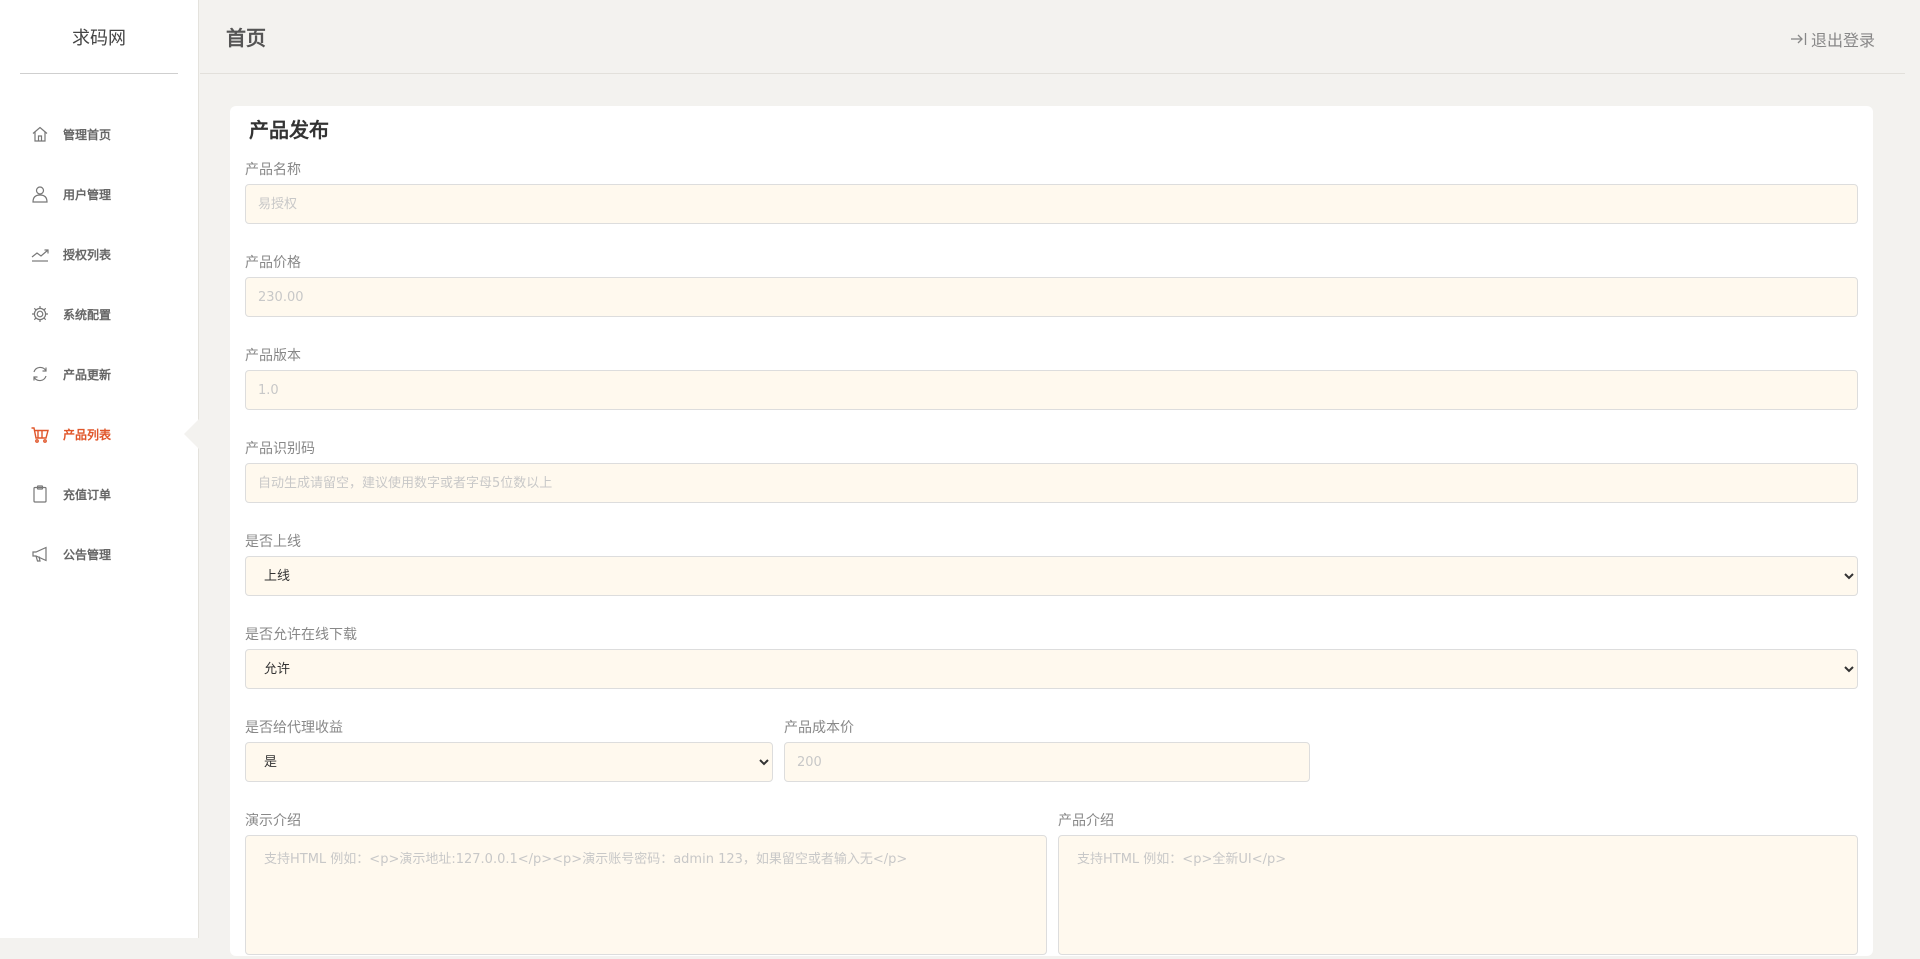 The width and height of the screenshot is (1920, 959). I want to click on agent-revenue-label: 是否给代理收益, so click(294, 728).